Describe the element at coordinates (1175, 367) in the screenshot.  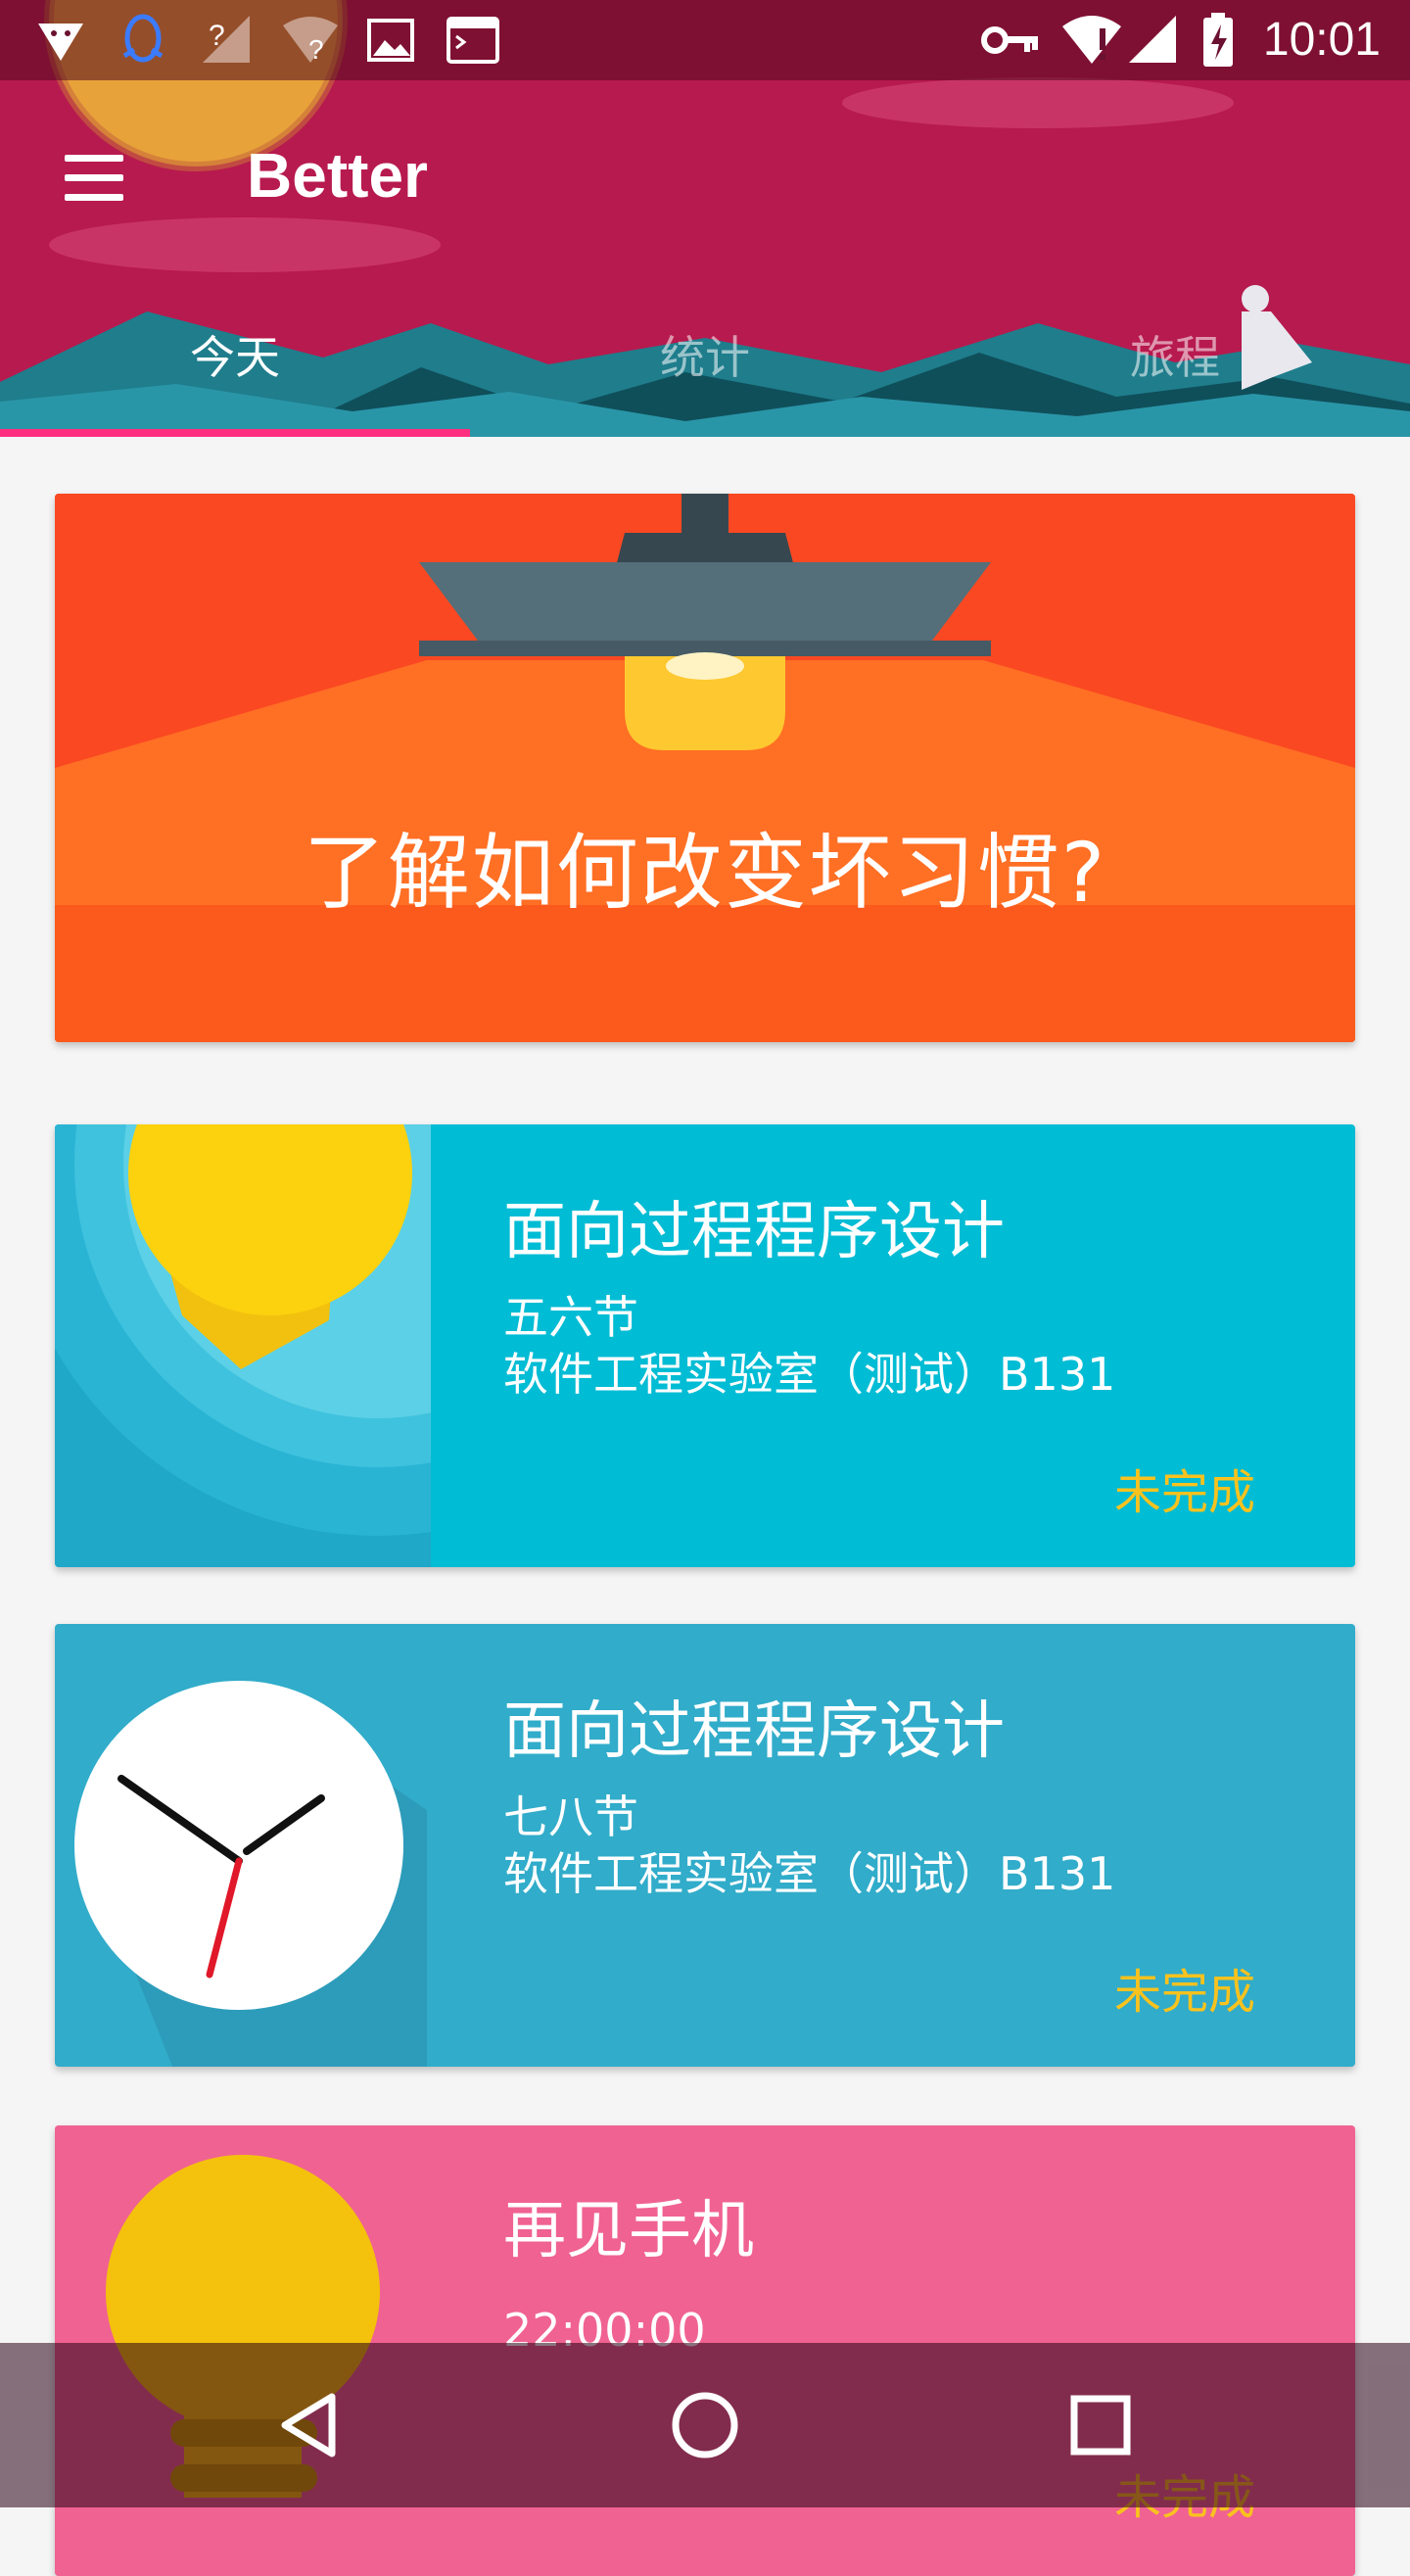
I see `tab-journey: 旅程` at that location.